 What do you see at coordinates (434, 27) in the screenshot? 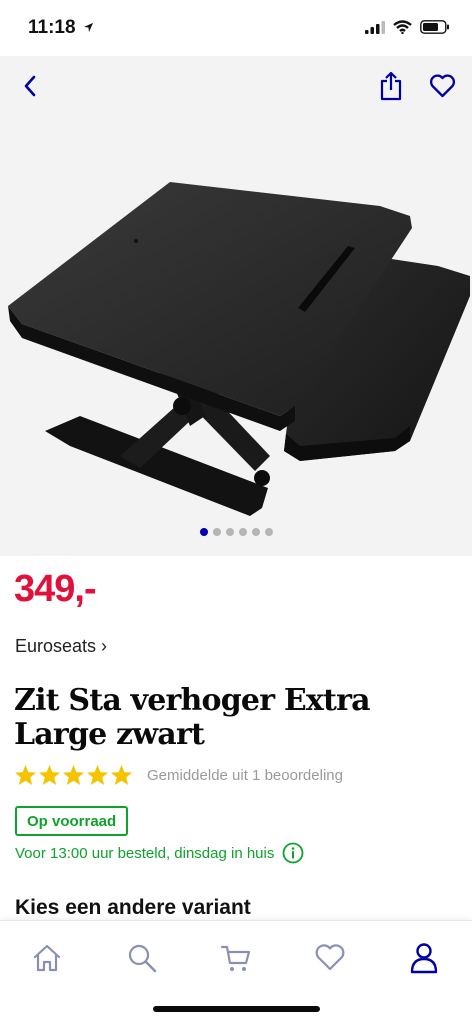
I see `battery-icon` at bounding box center [434, 27].